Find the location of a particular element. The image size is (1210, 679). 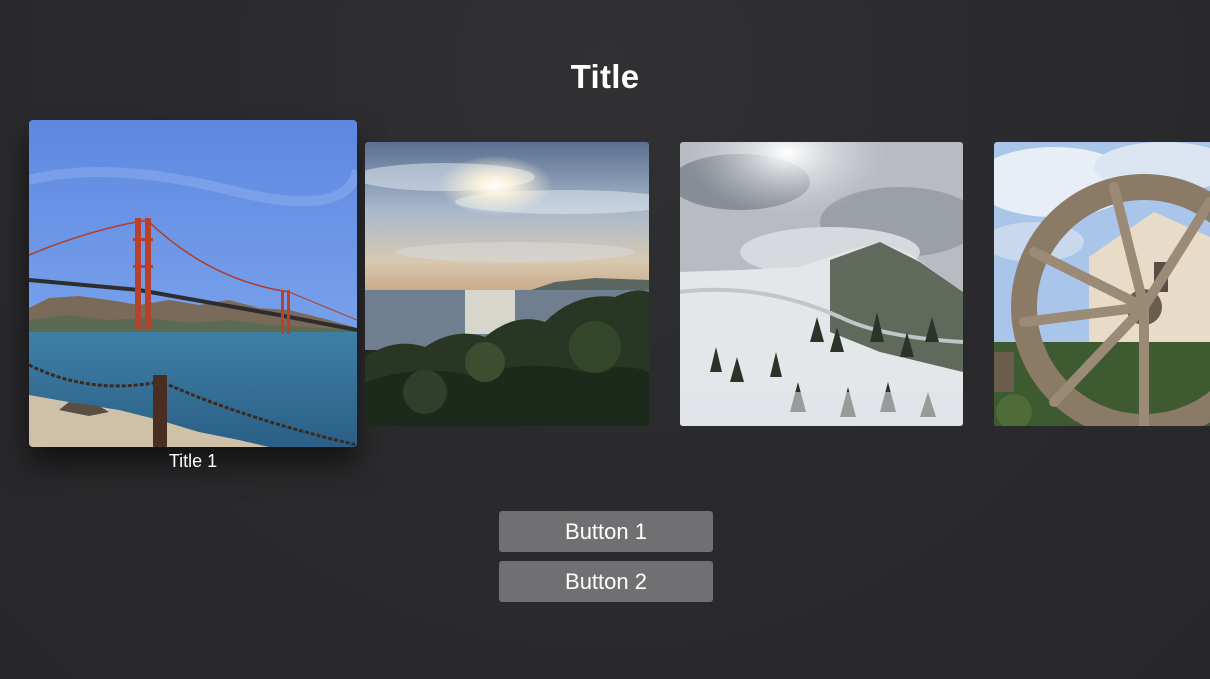

golden-gate-bridge-image is located at coordinates (193, 283).